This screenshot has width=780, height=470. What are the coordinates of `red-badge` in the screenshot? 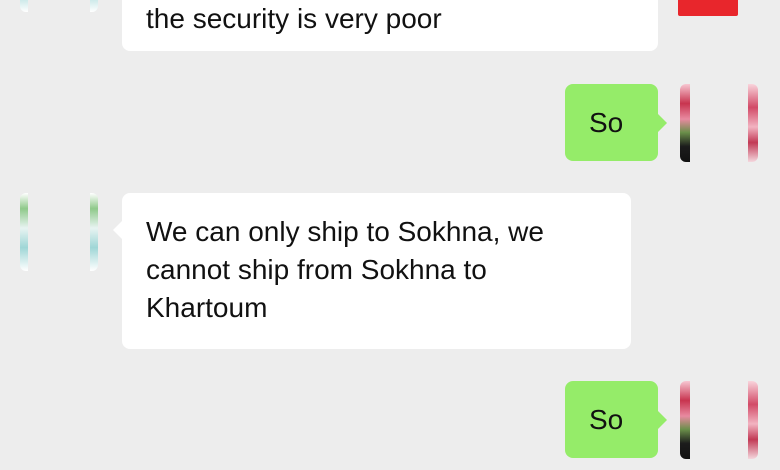 It's located at (708, 8).